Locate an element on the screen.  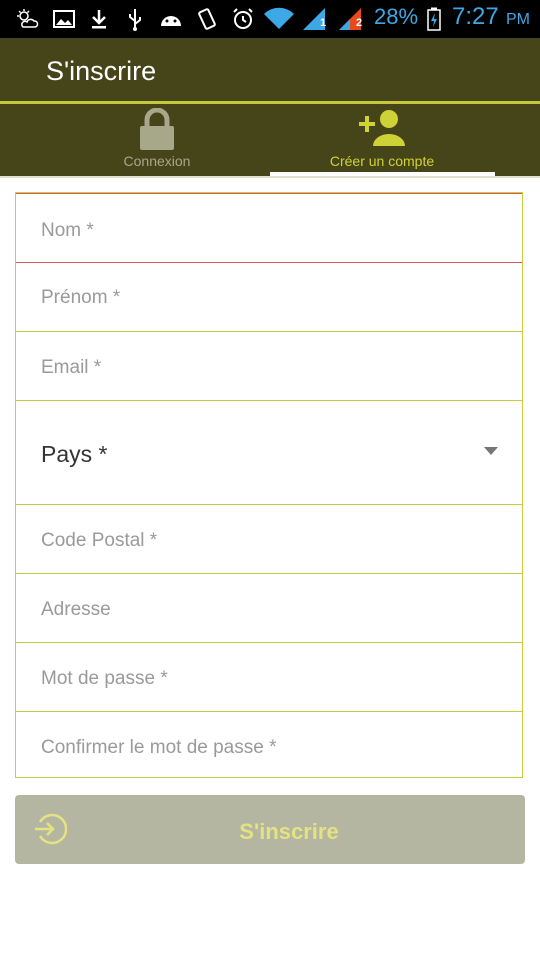
signal-1-label: 1 is located at coordinates (323, 23).